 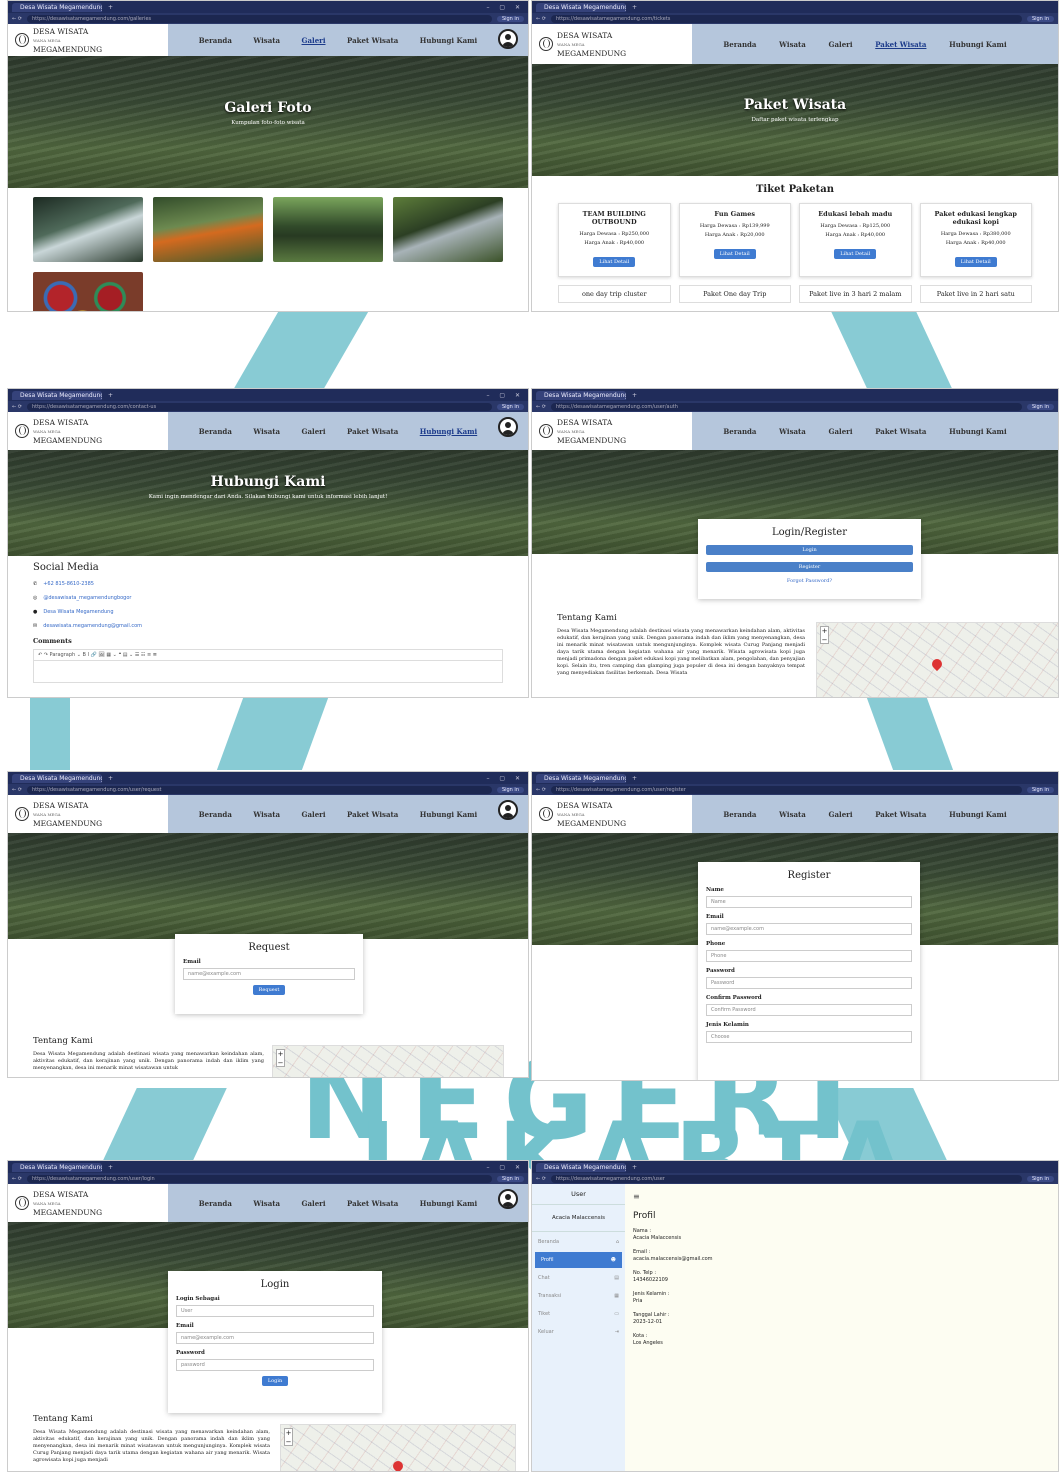 What do you see at coordinates (614, 294) in the screenshot?
I see `package-card-title: one day trip cluster` at bounding box center [614, 294].